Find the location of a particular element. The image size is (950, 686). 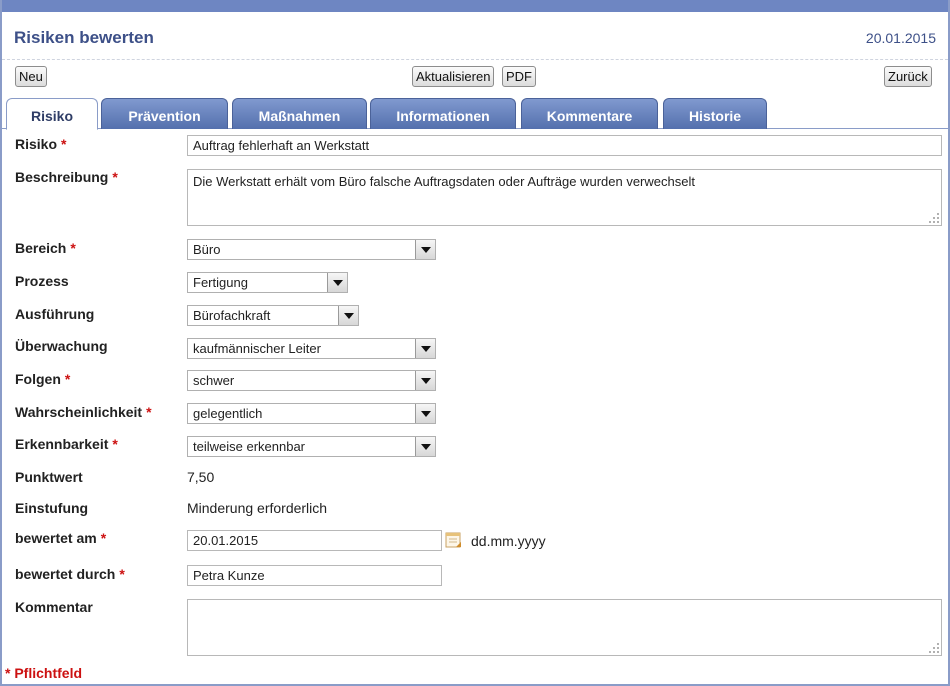

ueberwachung-label: Überwachung is located at coordinates (61, 346).